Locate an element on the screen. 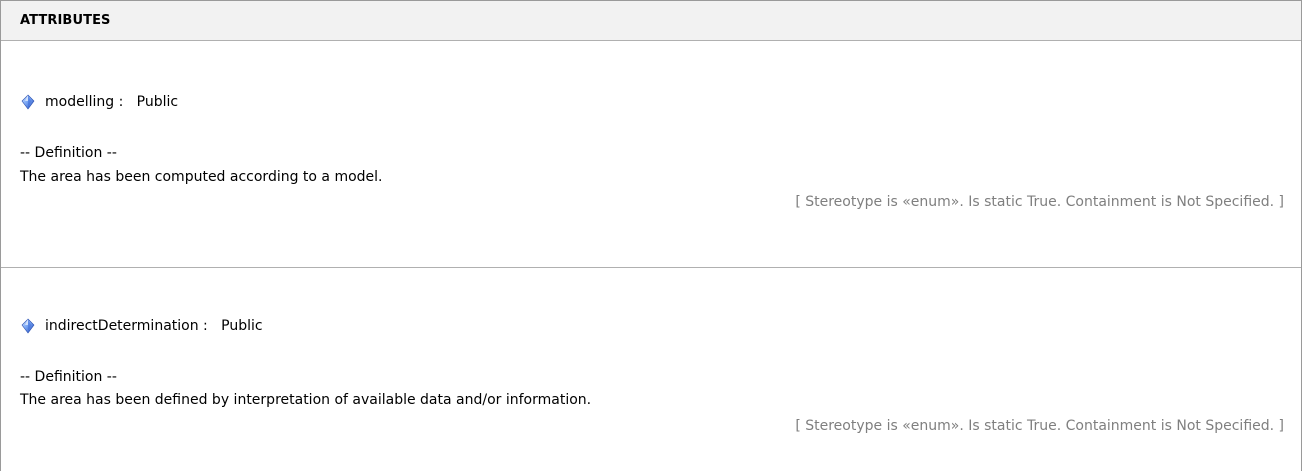 The width and height of the screenshot is (1303, 472). attribute-name: modelling is located at coordinates (80, 102).